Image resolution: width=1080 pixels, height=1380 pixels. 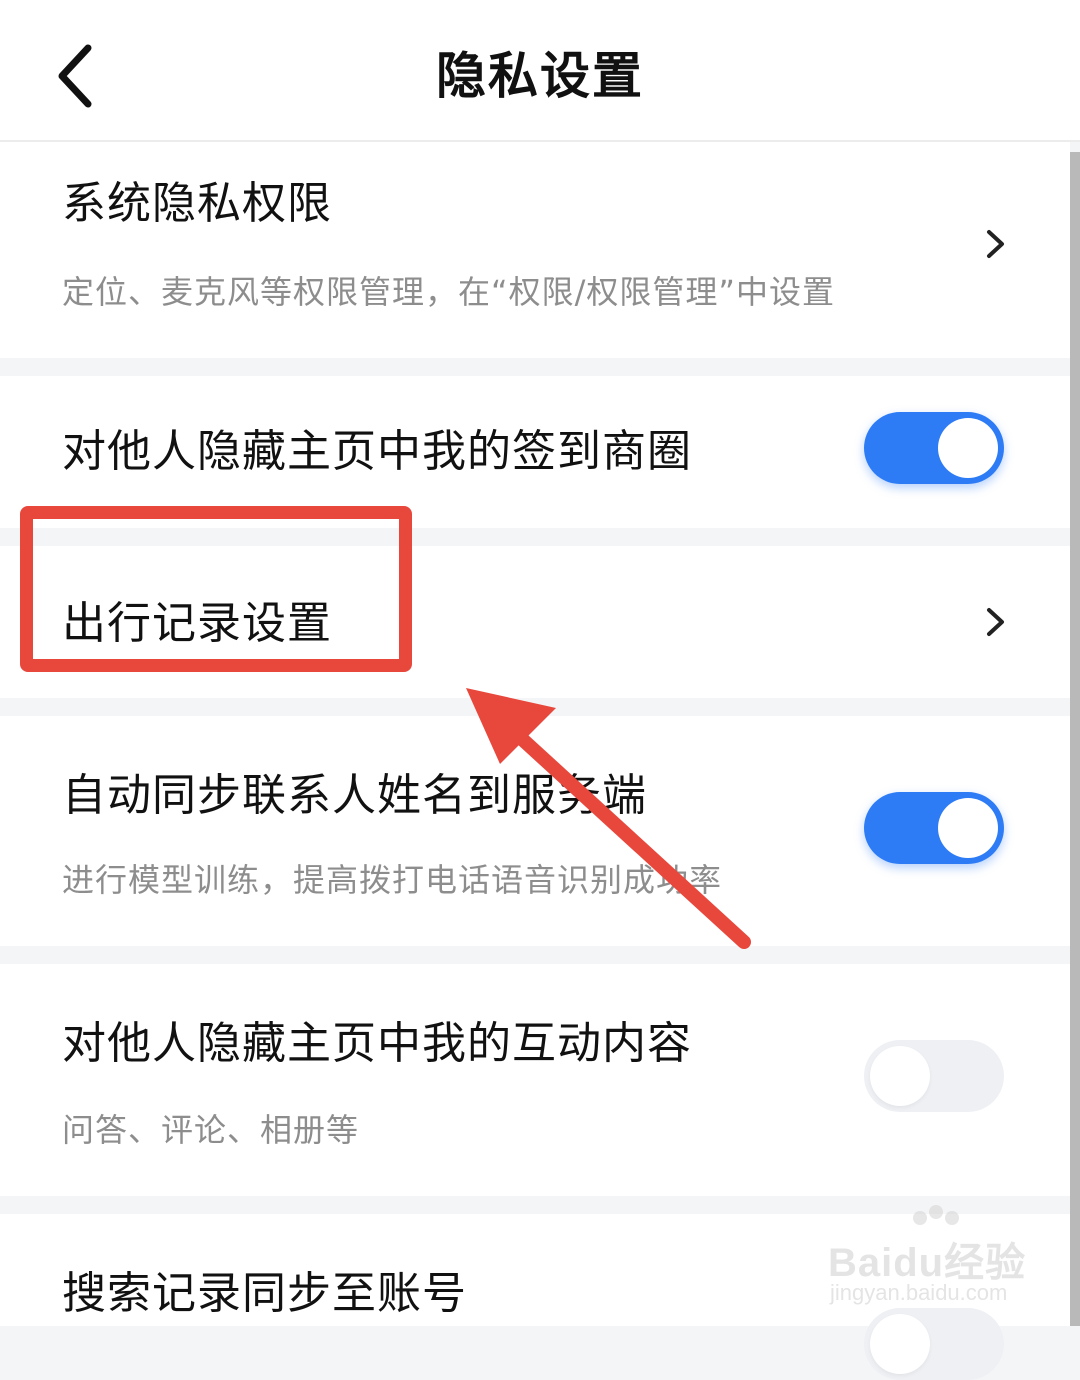 I want to click on interactions-toggle, so click(x=934, y=1076).